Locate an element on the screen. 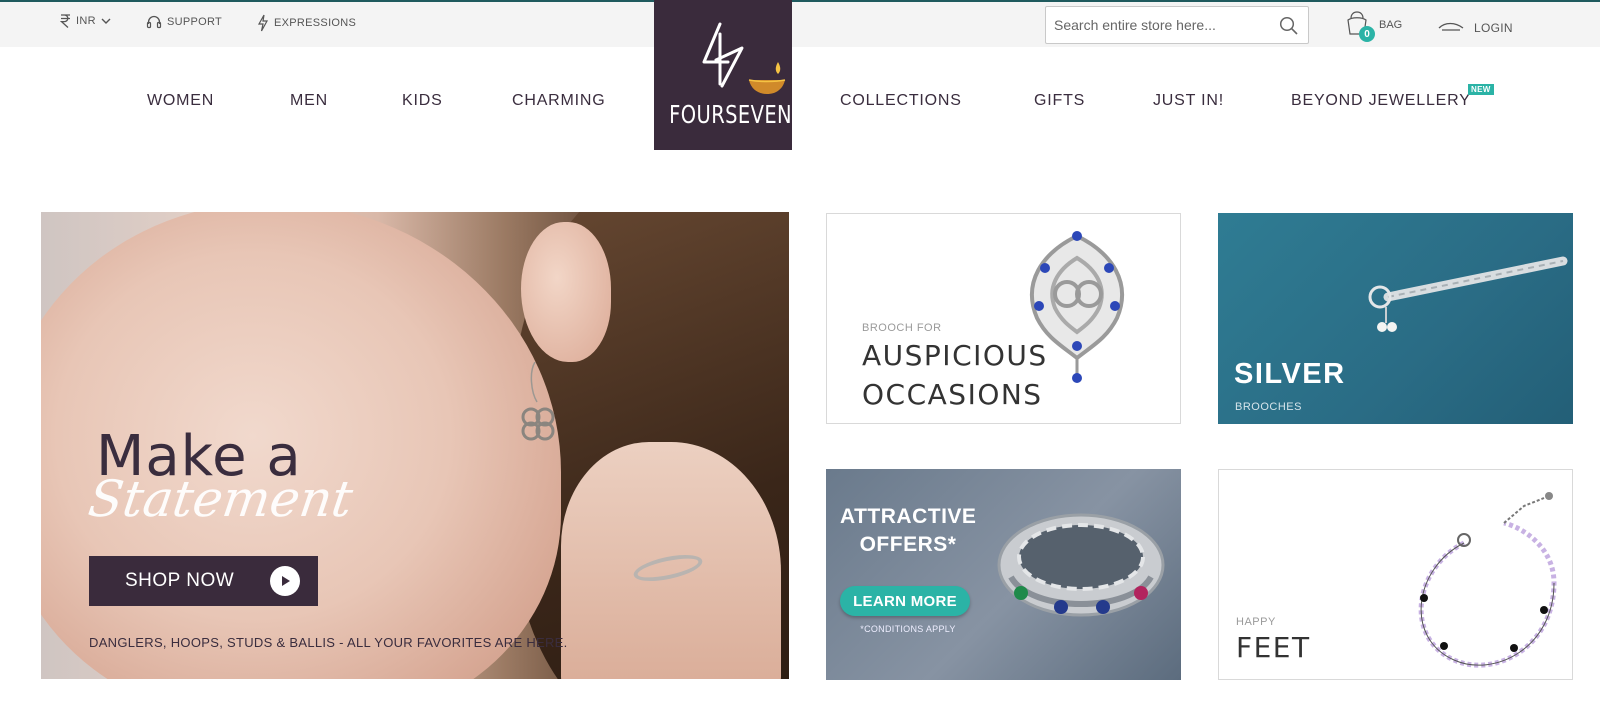 This screenshot has height=726, width=1600. ring-image is located at coordinates (1081, 565).